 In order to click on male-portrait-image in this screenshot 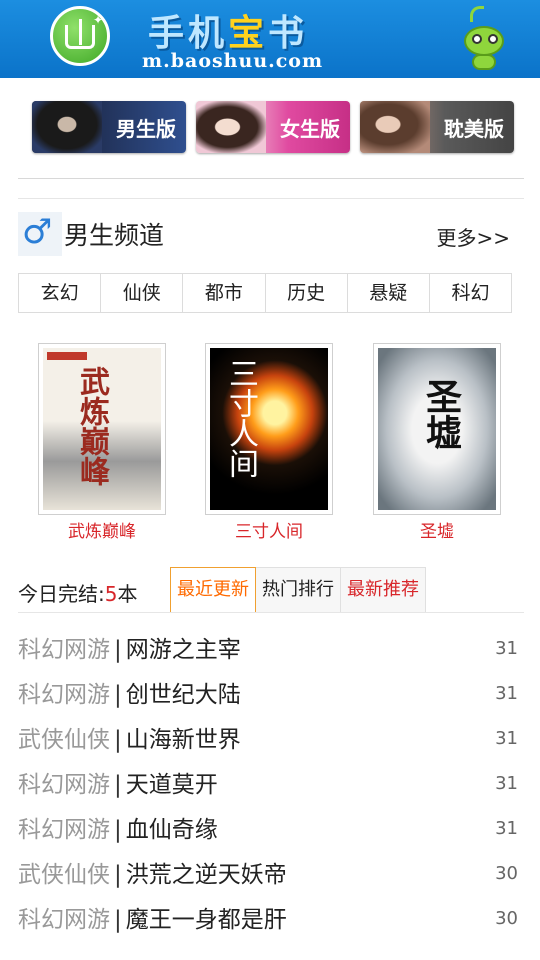, I will do `click(67, 127)`.